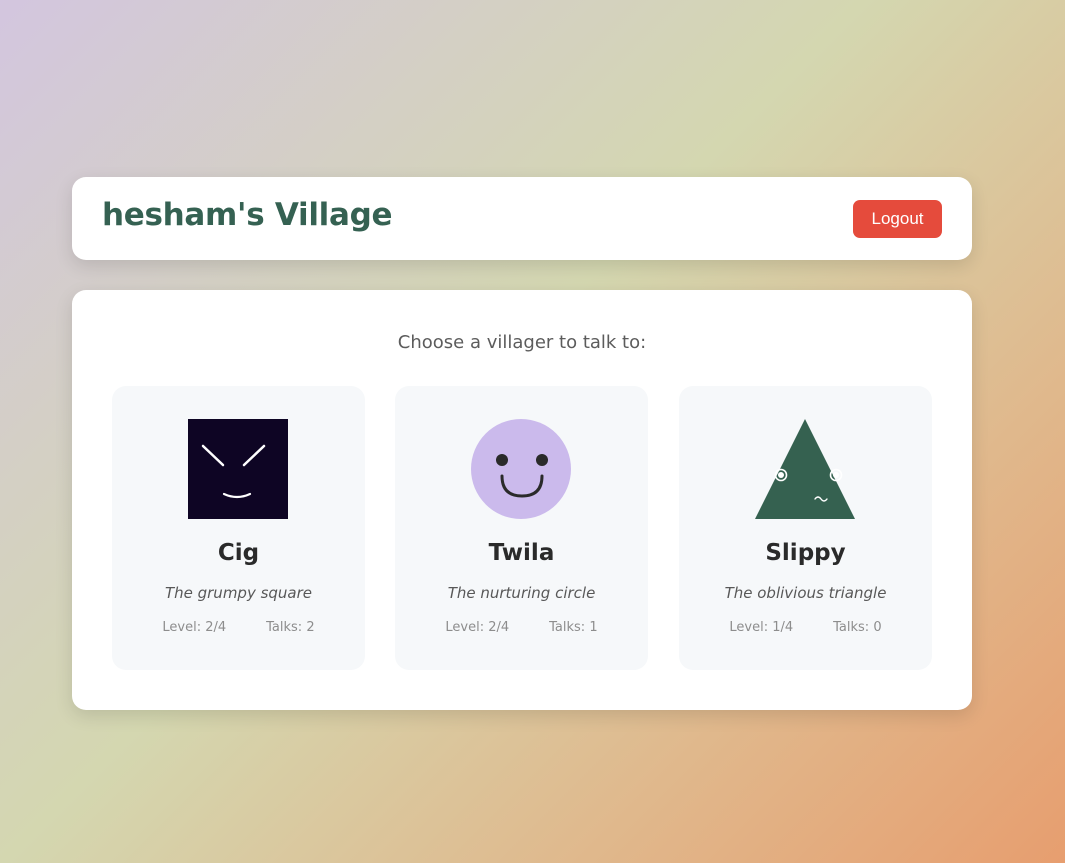  Describe the element at coordinates (238, 469) in the screenshot. I see `grumpy-square-face-icon` at that location.